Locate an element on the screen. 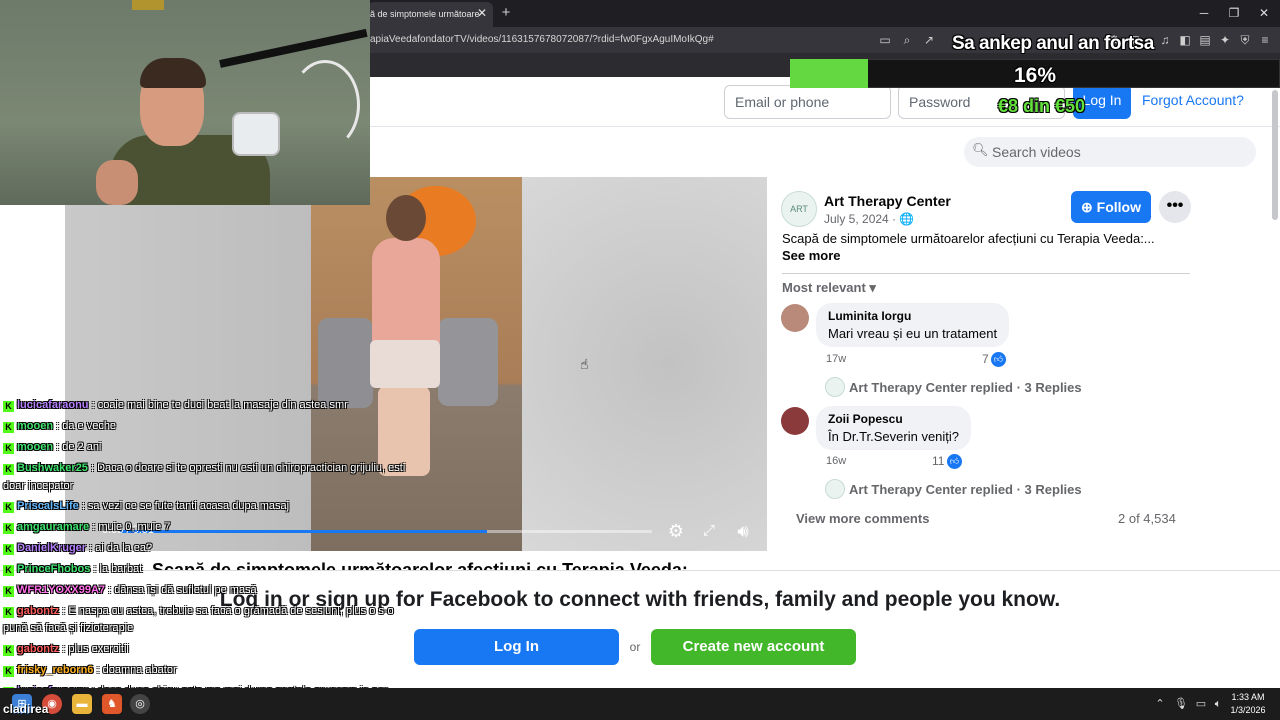  chat-username: PriscaIsLife is located at coordinates (48, 506).